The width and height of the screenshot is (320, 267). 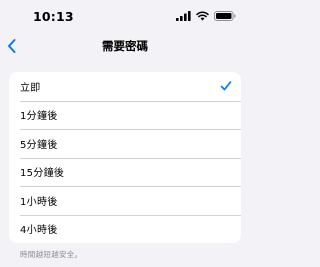 What do you see at coordinates (183, 16) in the screenshot?
I see `cellular-signal-icon` at bounding box center [183, 16].